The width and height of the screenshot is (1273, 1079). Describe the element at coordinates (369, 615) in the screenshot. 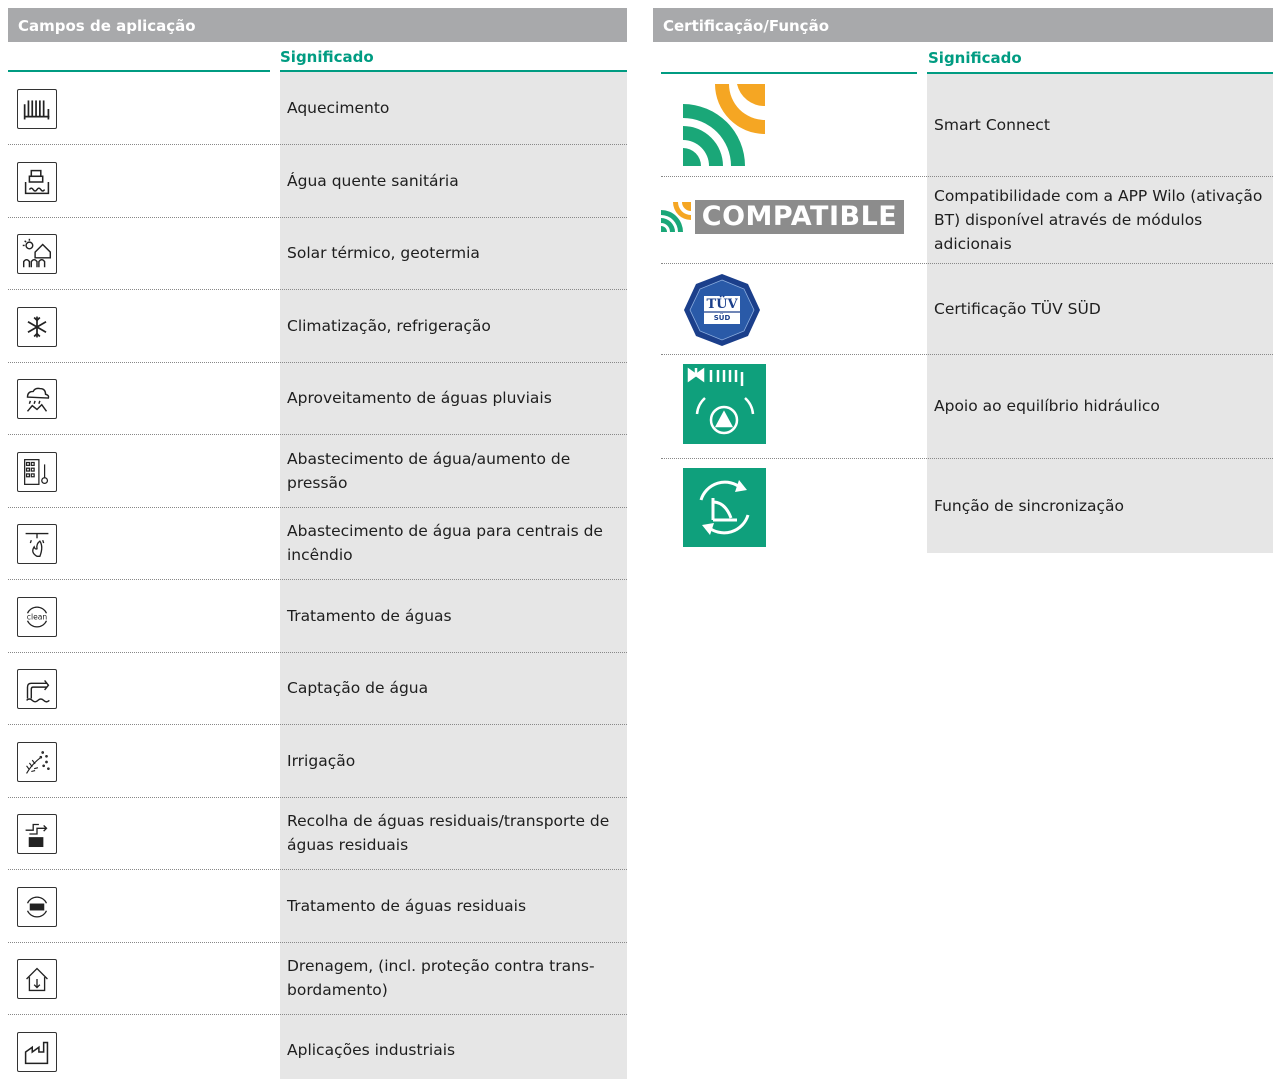

I see `row-text: Tratamento de águas` at that location.